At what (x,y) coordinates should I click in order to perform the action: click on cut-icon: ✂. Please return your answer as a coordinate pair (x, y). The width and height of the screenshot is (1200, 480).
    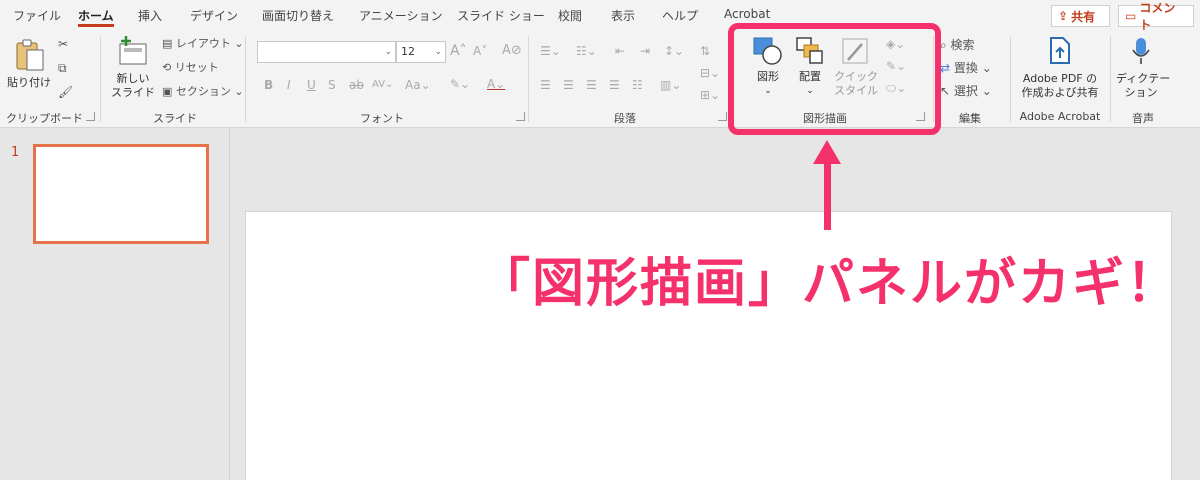
    Looking at the image, I should click on (63, 44).